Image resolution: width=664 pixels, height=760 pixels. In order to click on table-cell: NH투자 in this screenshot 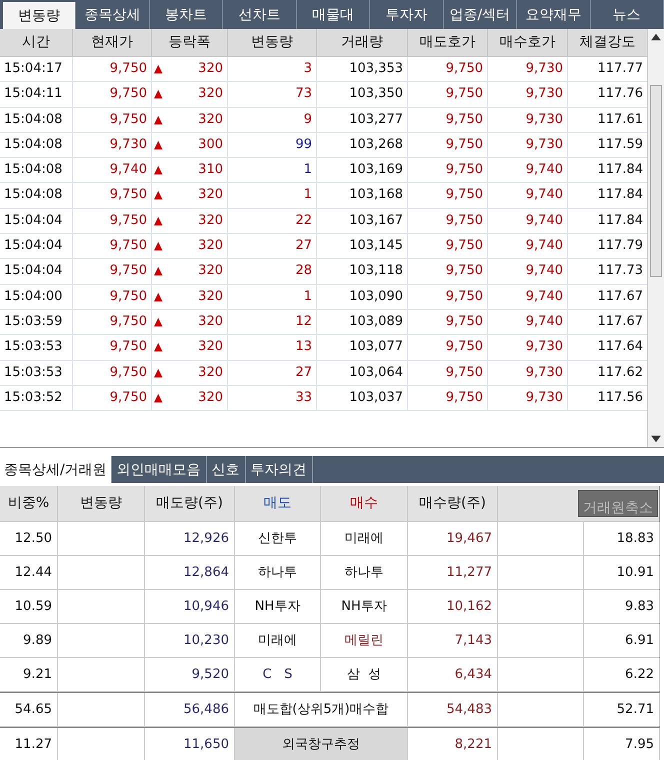, I will do `click(278, 606)`.